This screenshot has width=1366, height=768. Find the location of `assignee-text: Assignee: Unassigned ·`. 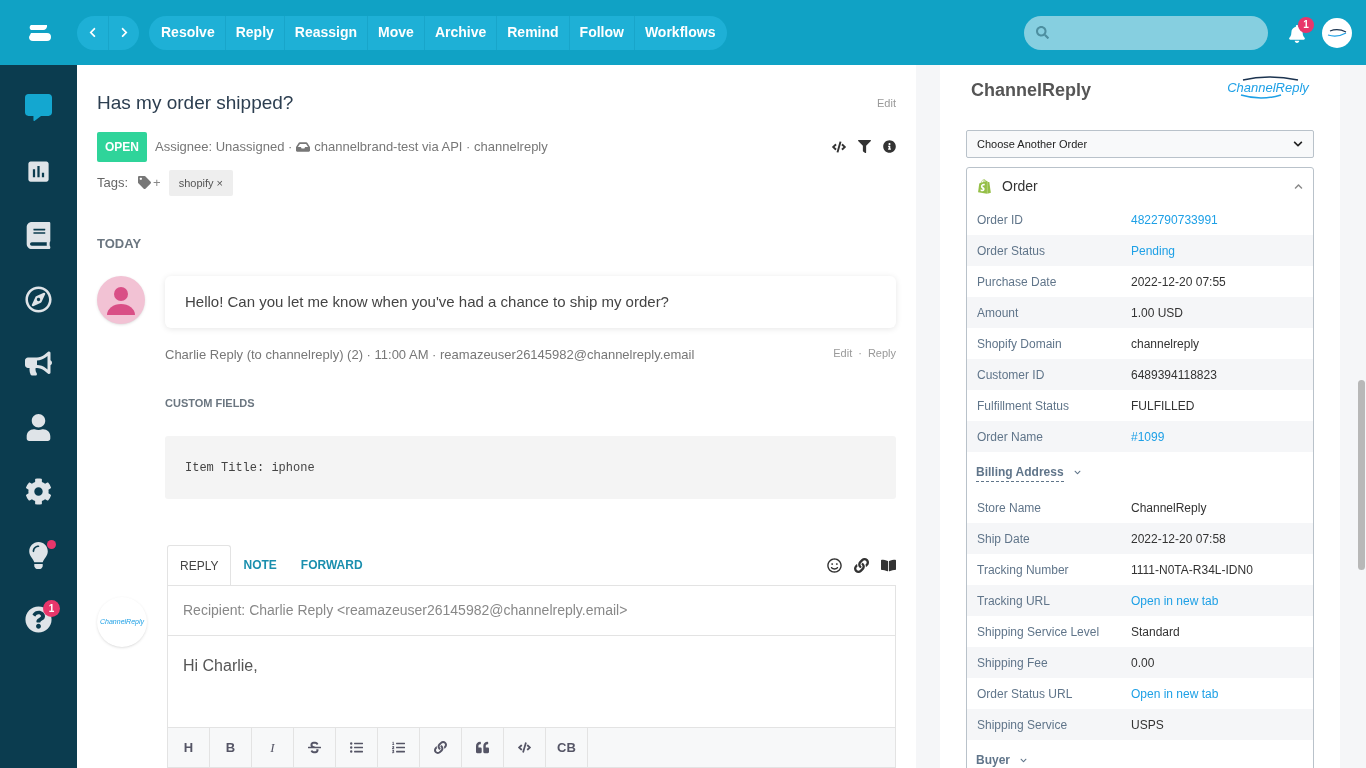

assignee-text: Assignee: Unassigned · is located at coordinates (224, 146).